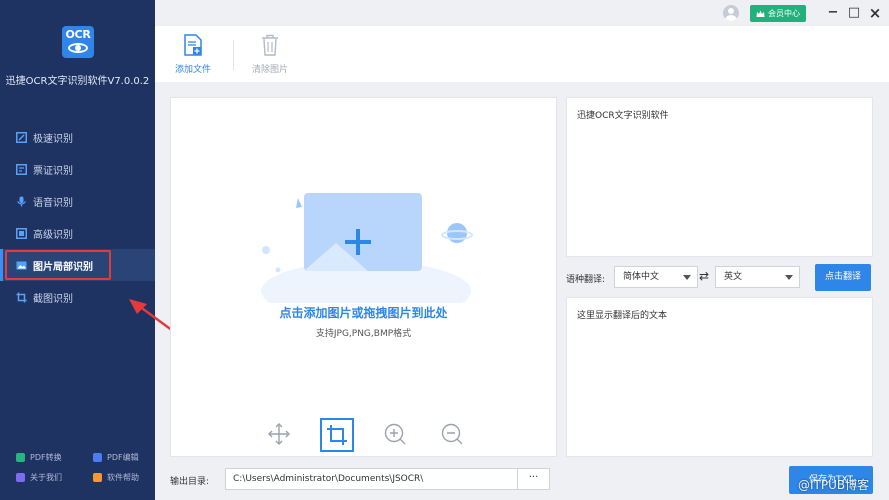 This screenshot has height=500, width=889. I want to click on move-tool-button, so click(279, 434).